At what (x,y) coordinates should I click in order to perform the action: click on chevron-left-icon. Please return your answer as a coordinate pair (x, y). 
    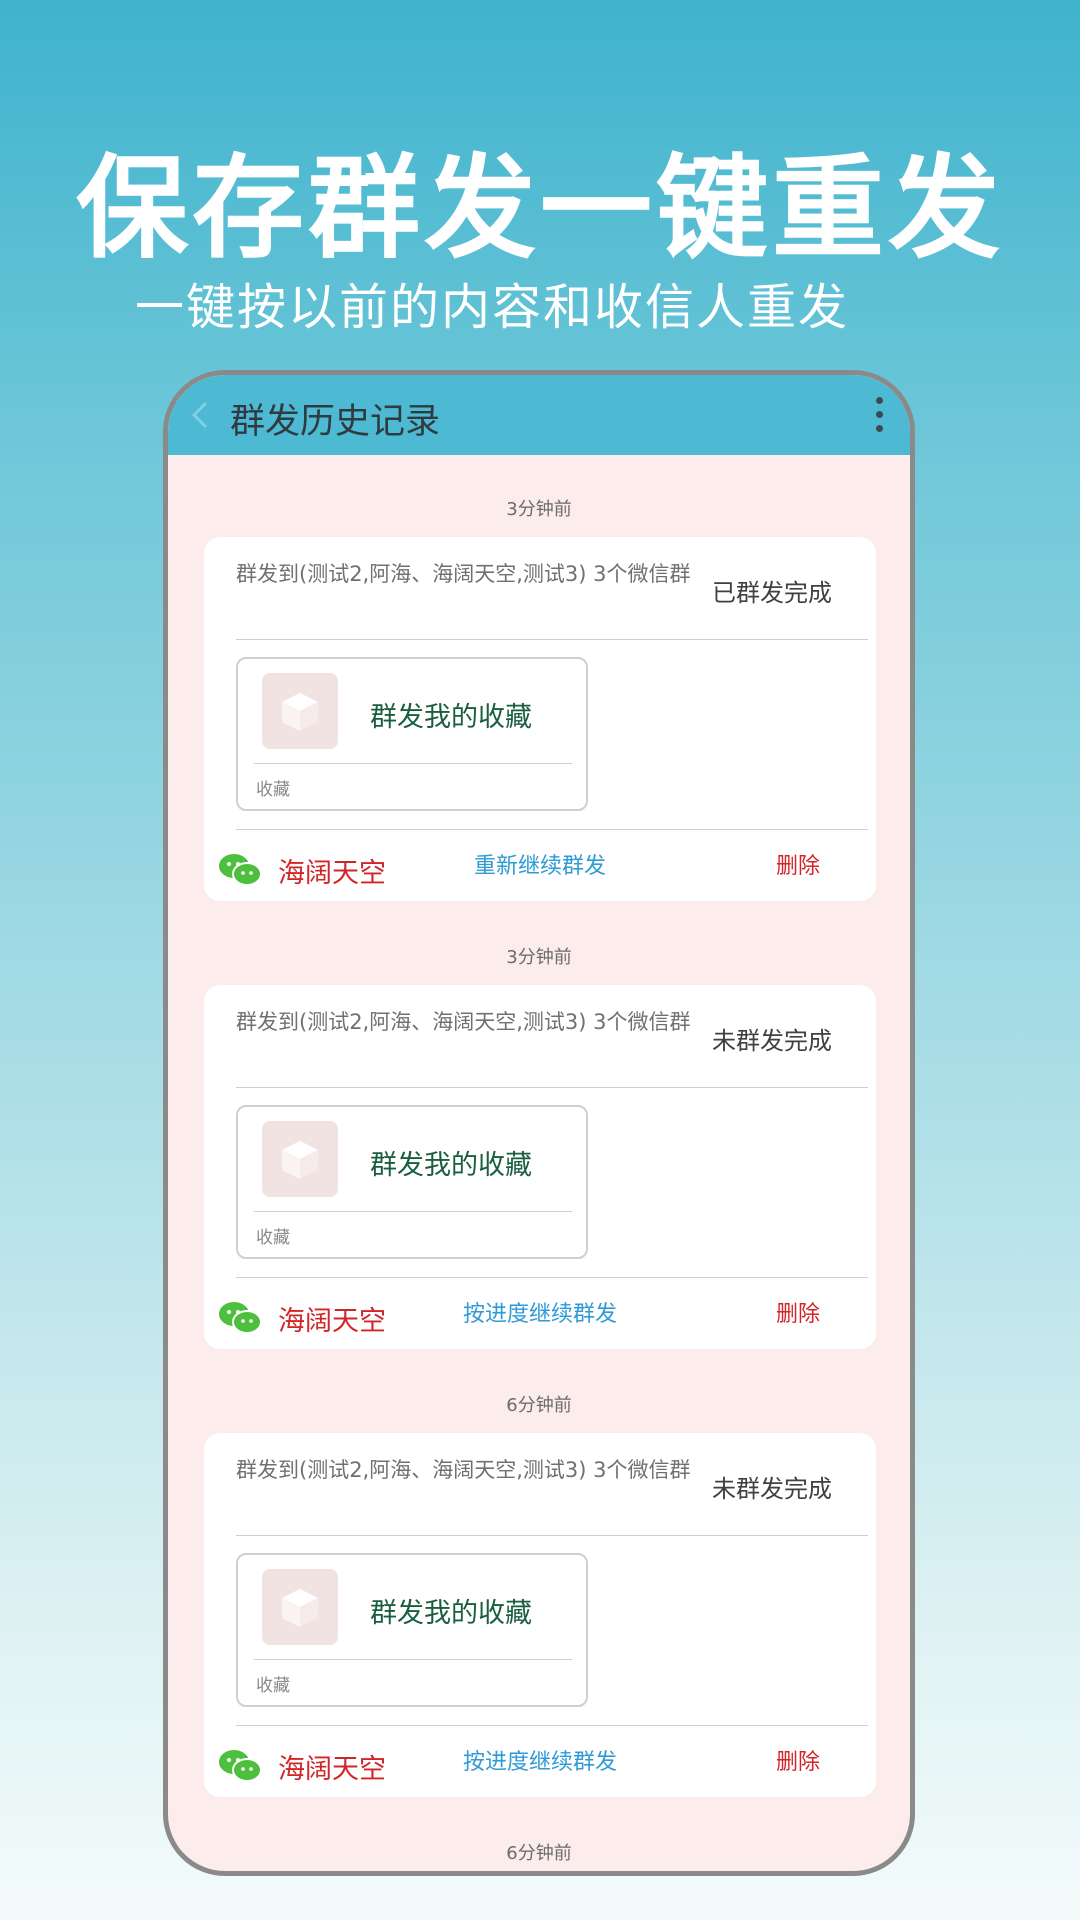
    Looking at the image, I should click on (200, 415).